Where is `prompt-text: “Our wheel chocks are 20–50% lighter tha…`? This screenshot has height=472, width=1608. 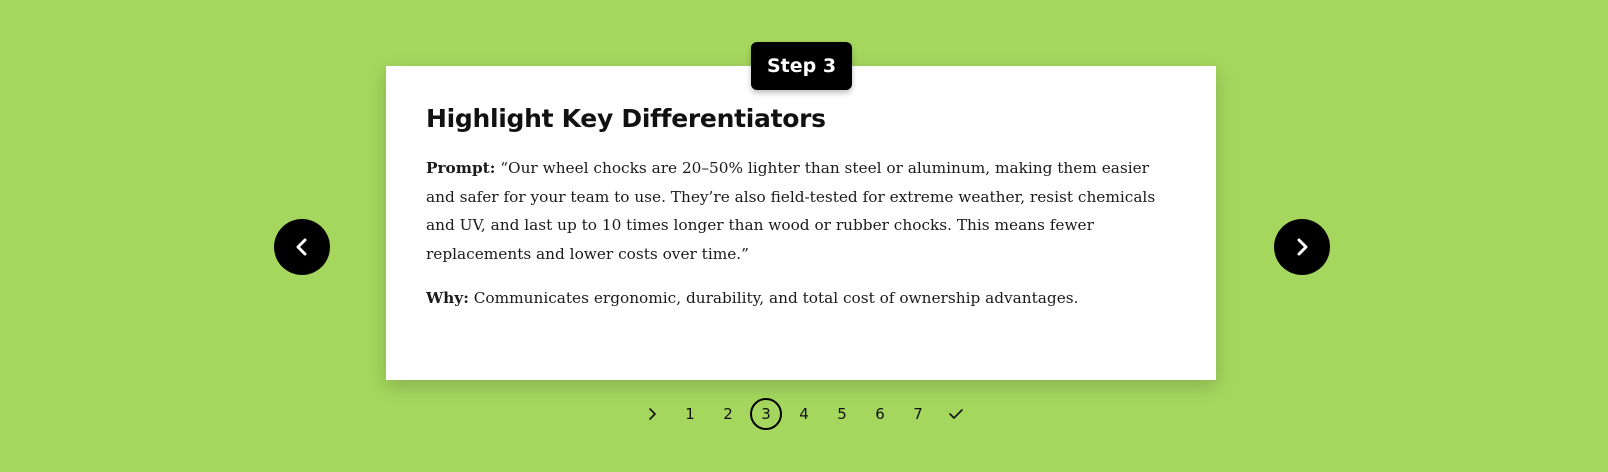
prompt-text: “Our wheel chocks are 20–50% lighter tha… is located at coordinates (791, 211).